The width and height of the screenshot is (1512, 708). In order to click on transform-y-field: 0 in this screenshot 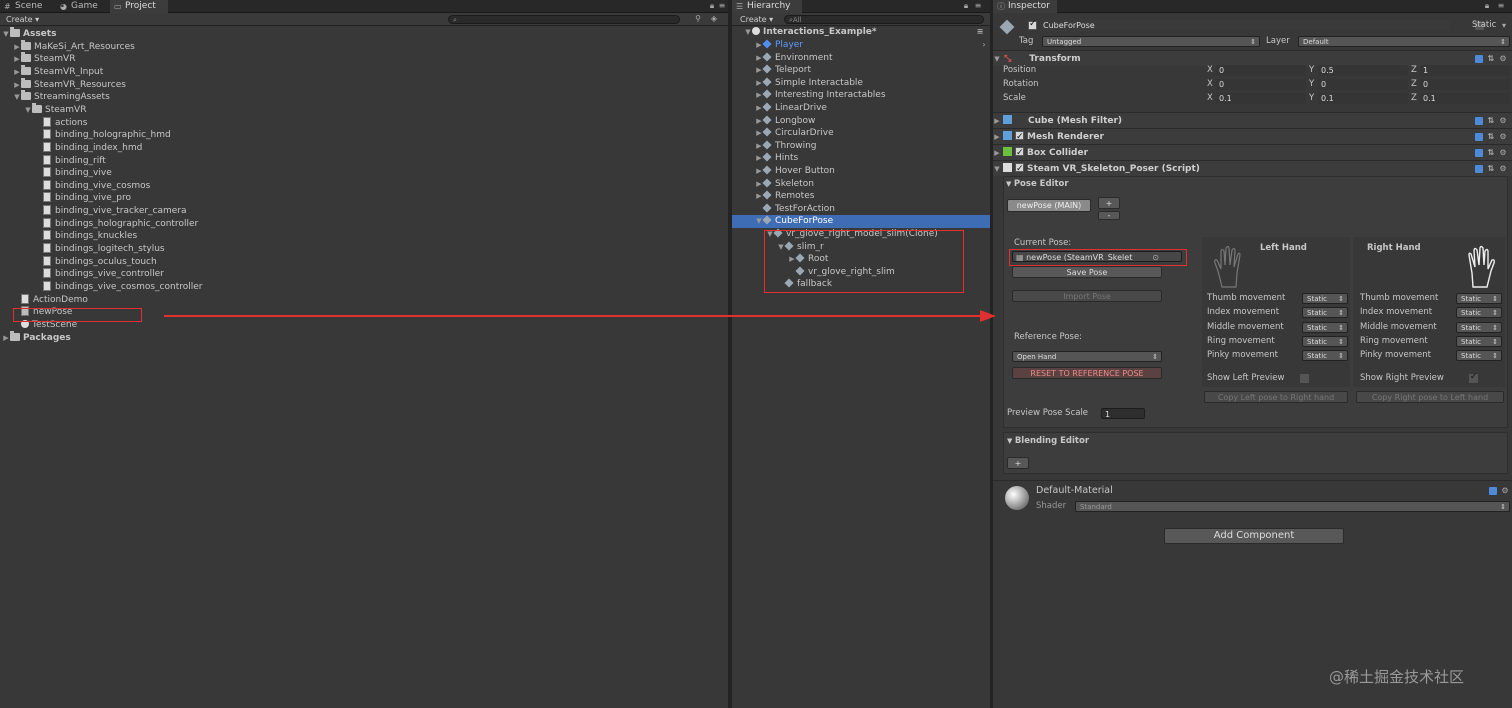, I will do `click(1363, 84)`.